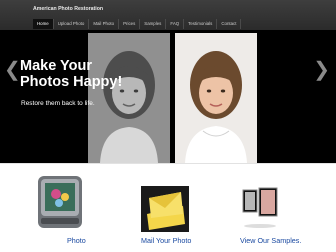  What do you see at coordinates (129, 98) in the screenshot?
I see `before-photo` at bounding box center [129, 98].